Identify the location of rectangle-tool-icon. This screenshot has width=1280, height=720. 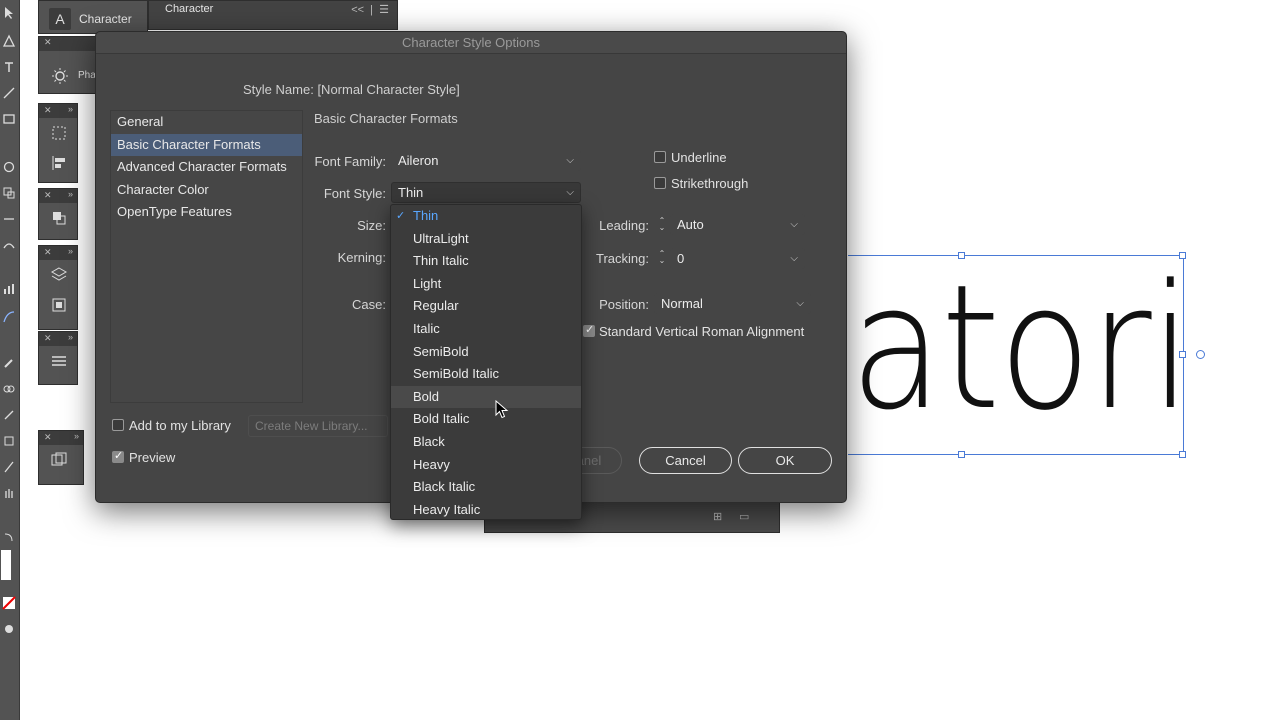
(9, 119).